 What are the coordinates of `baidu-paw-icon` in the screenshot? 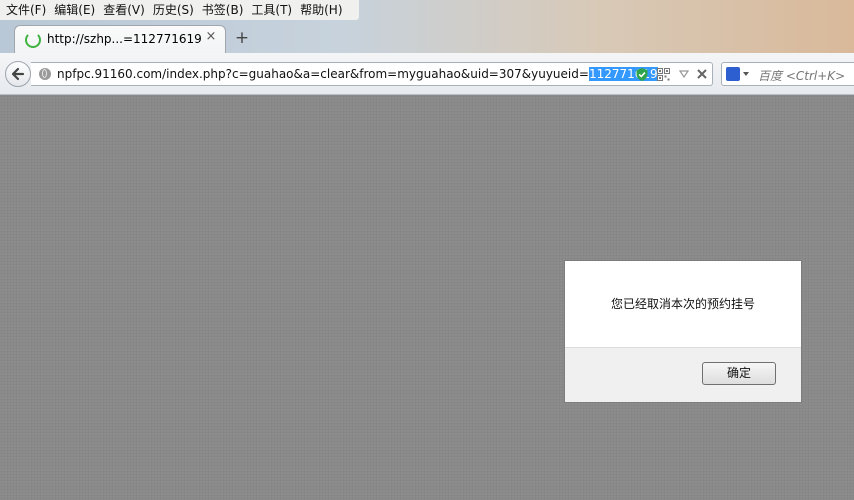 It's located at (733, 74).